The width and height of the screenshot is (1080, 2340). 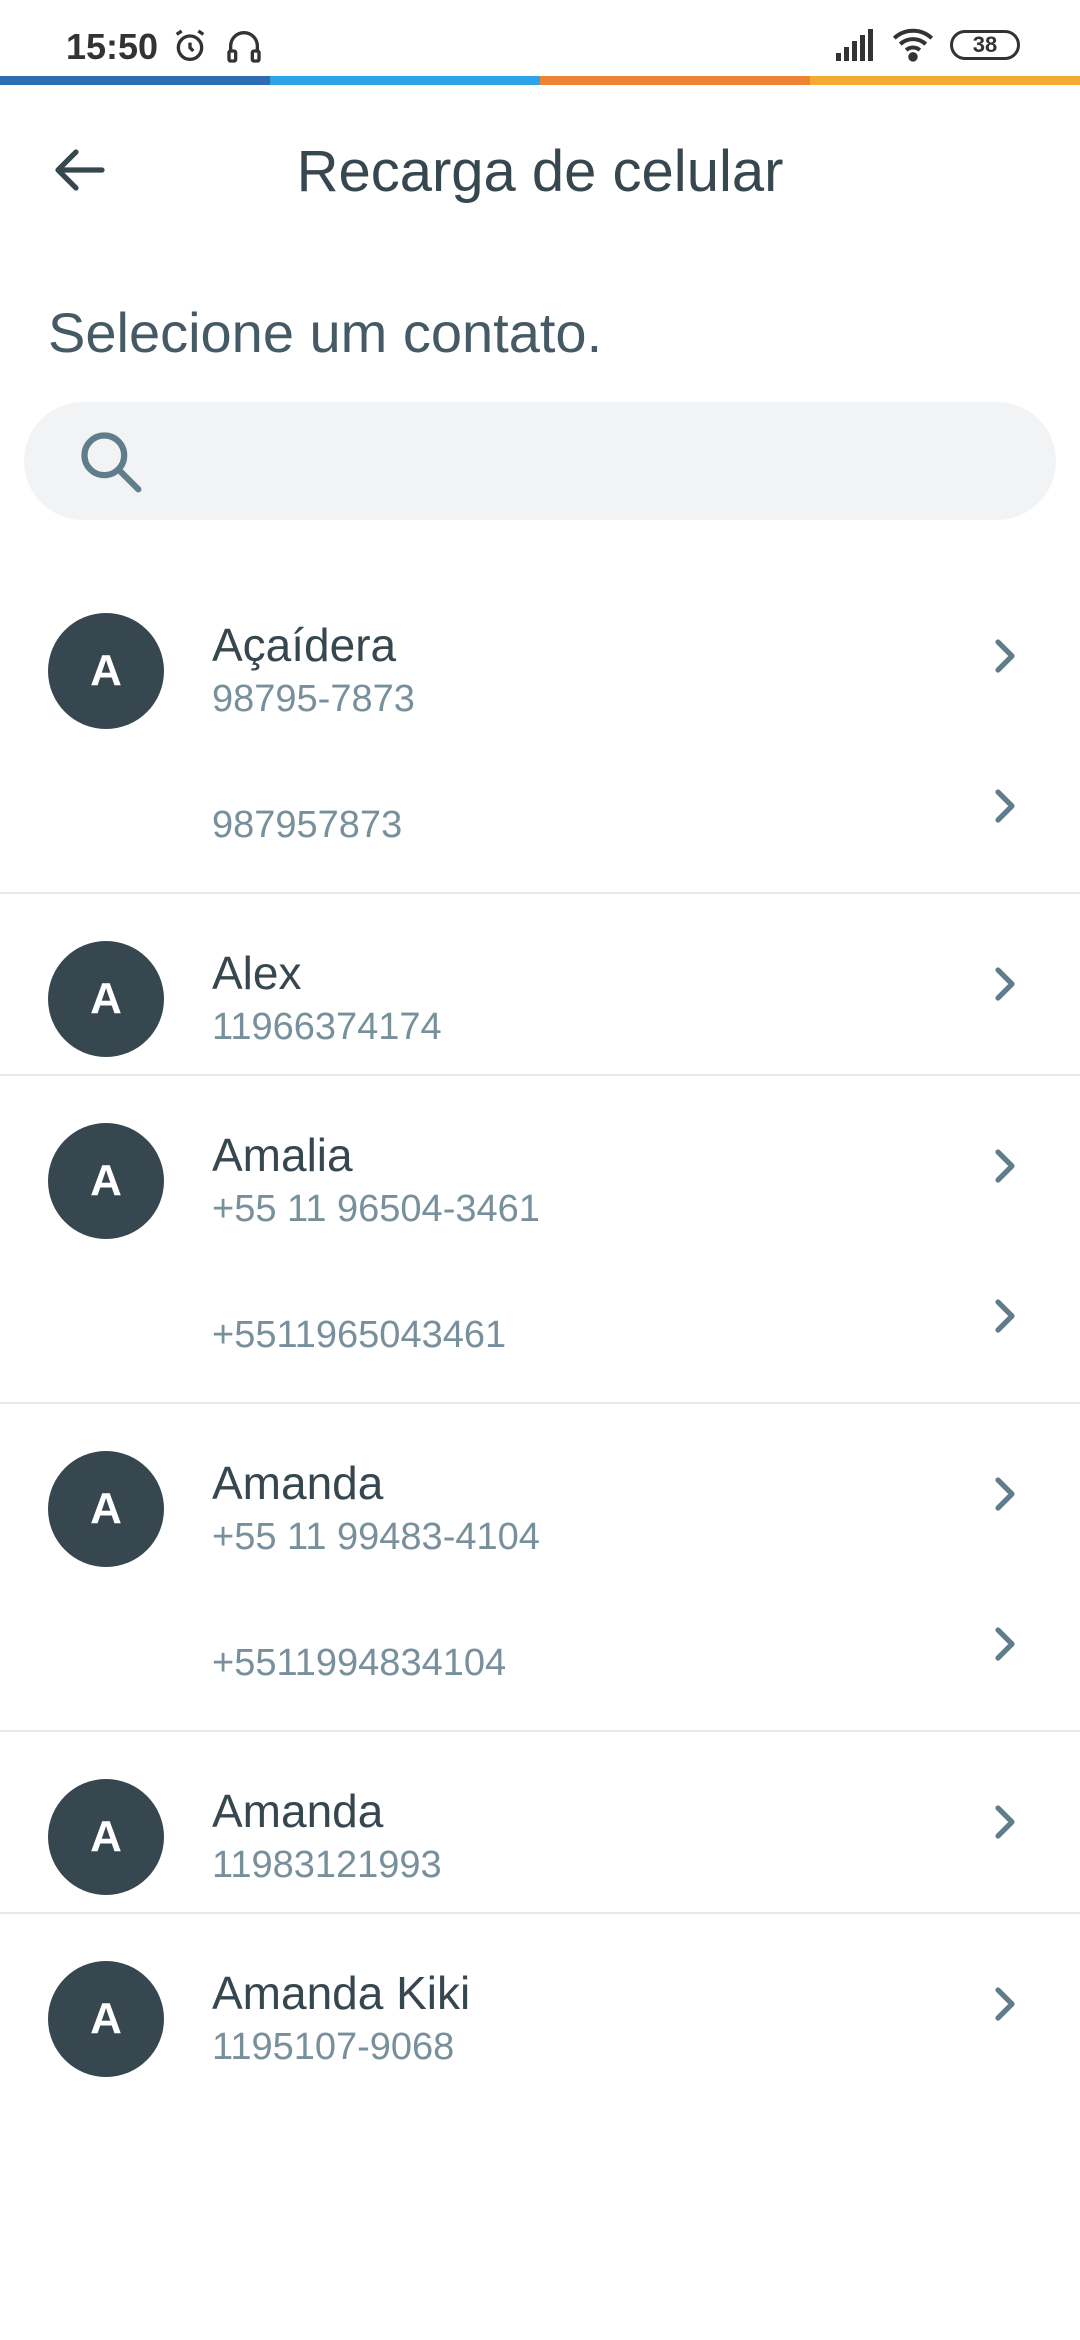 I want to click on search-icon, so click(x=111, y=462).